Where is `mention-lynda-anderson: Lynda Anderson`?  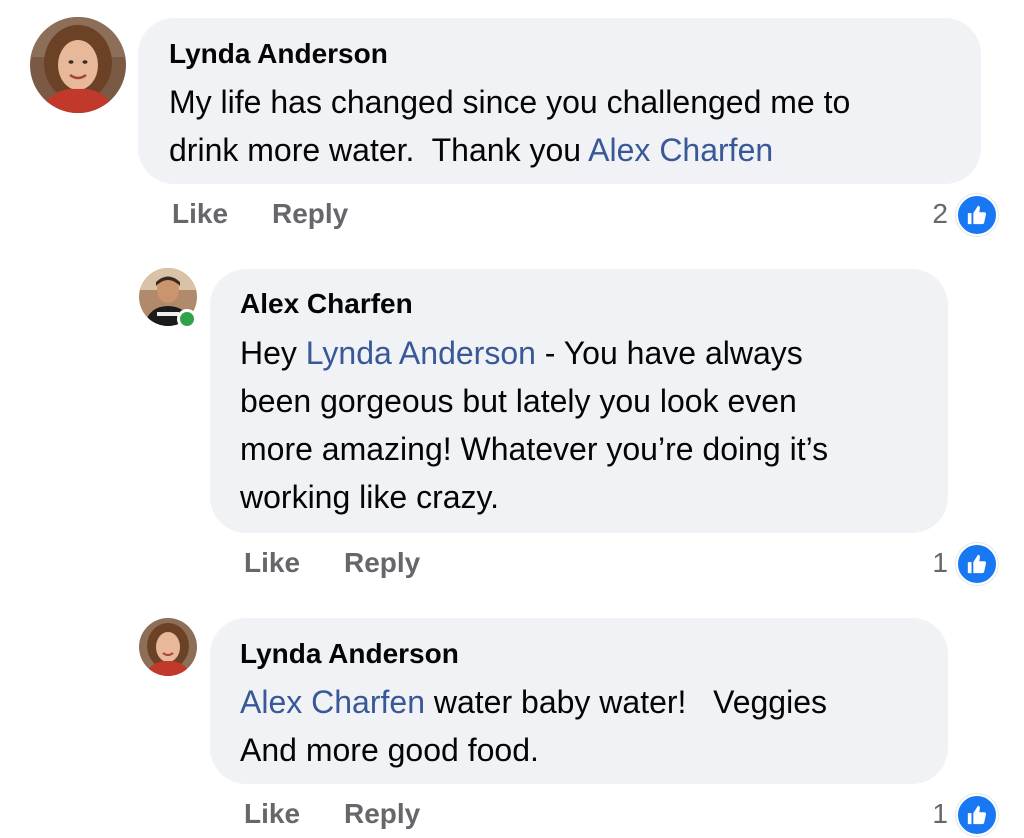
mention-lynda-anderson: Lynda Anderson is located at coordinates (421, 353).